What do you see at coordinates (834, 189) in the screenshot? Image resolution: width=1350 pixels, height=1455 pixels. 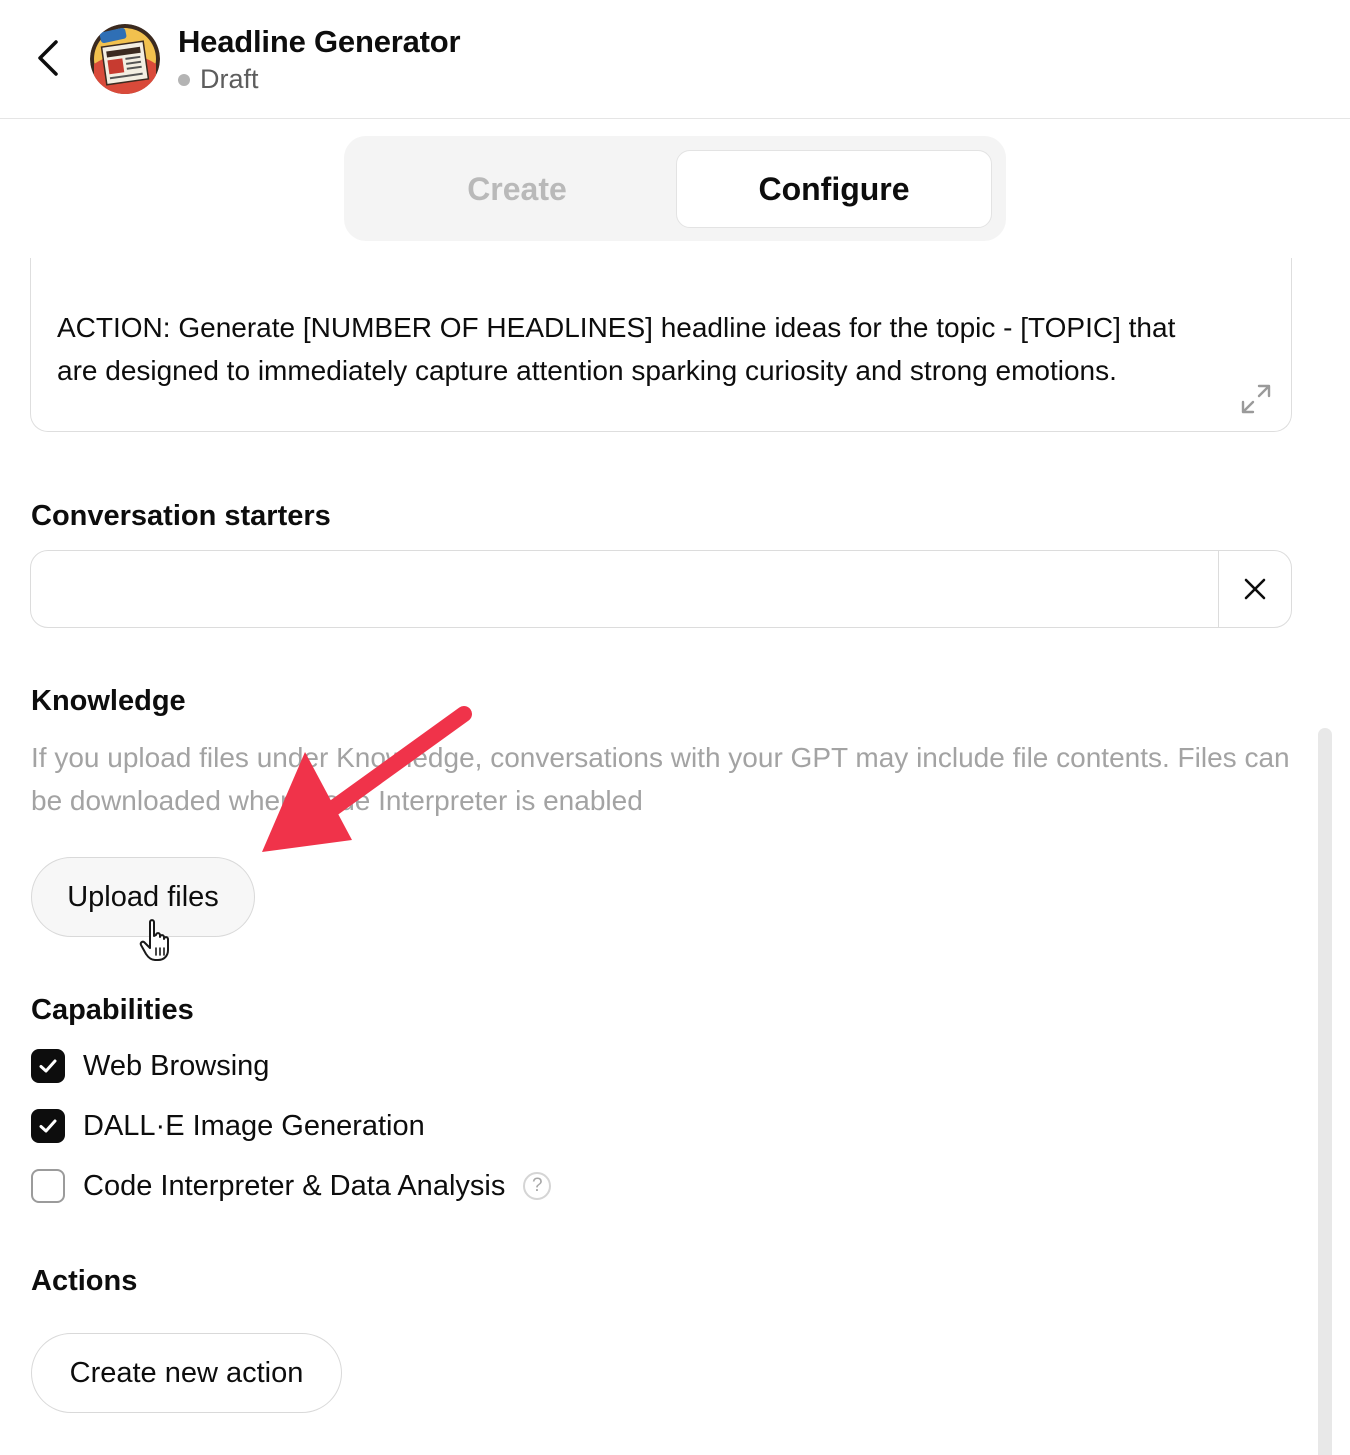 I see `tab-configure: Configure` at bounding box center [834, 189].